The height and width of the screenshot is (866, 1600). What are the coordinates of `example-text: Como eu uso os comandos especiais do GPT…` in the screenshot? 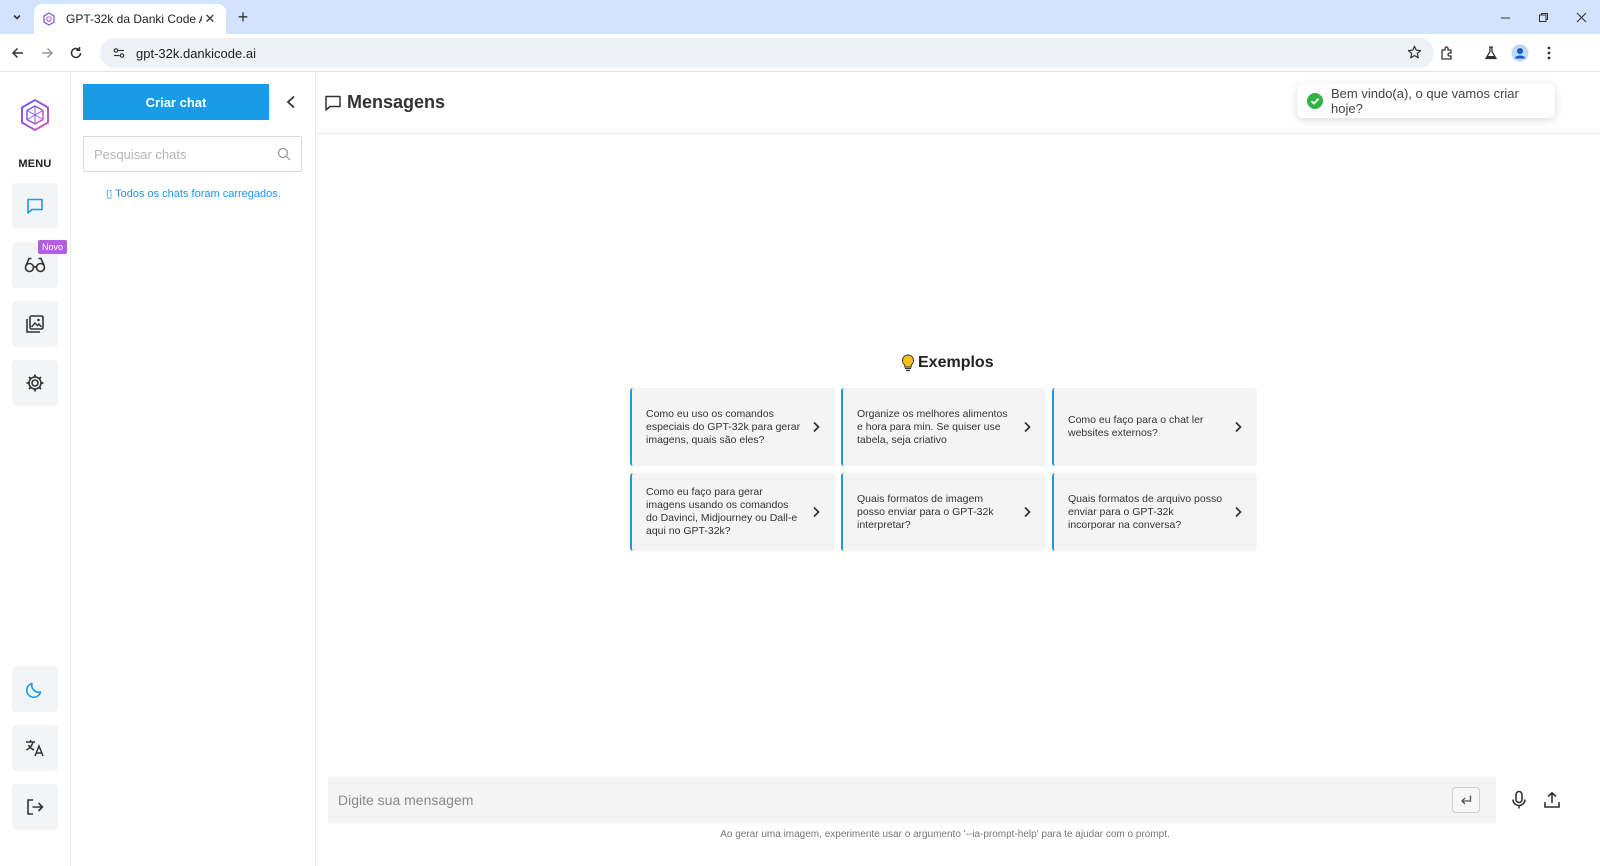 It's located at (723, 426).